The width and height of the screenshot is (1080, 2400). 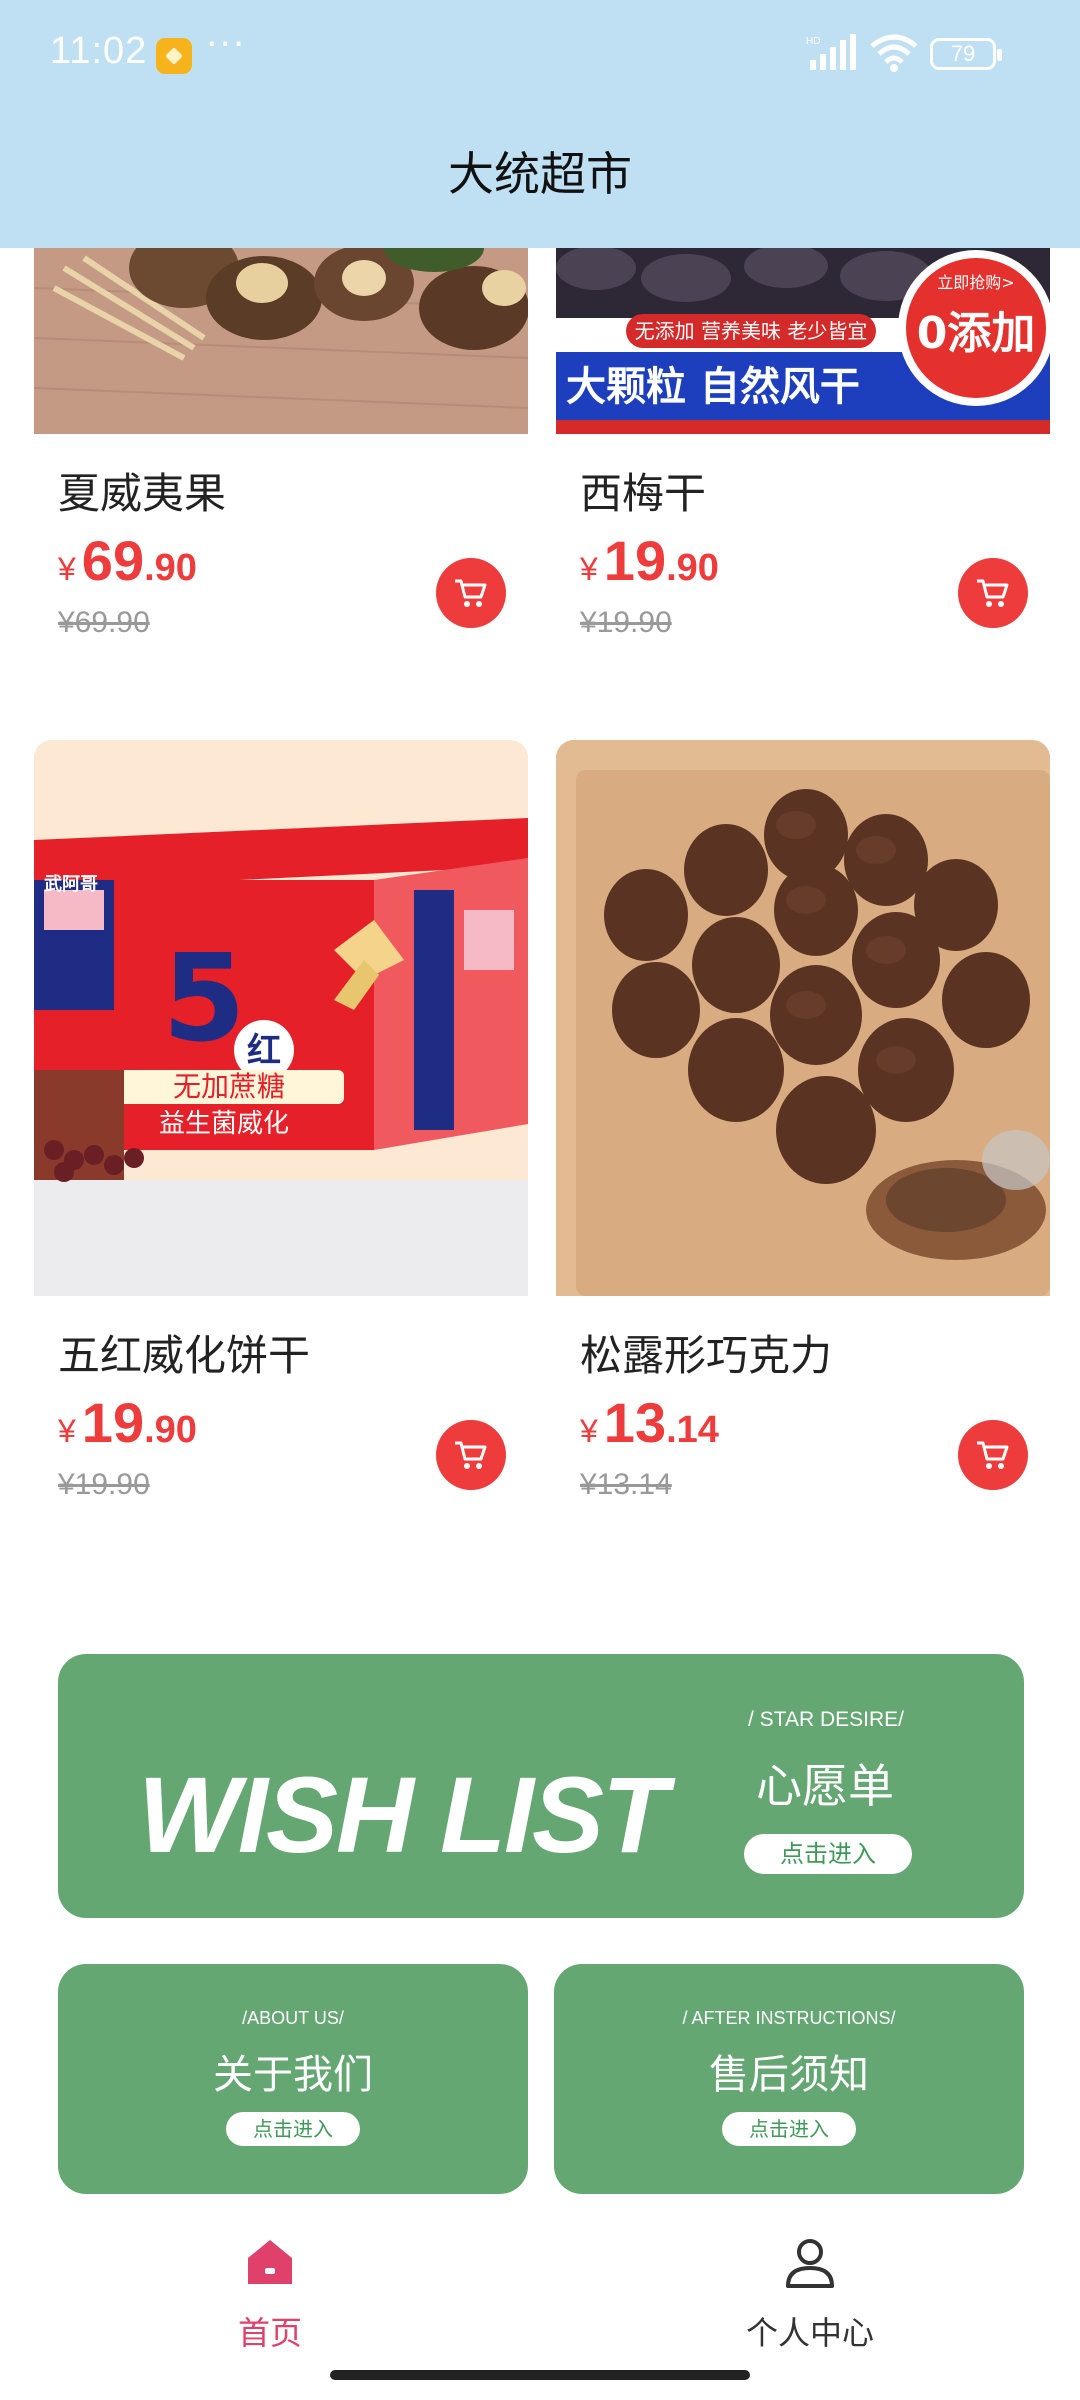 What do you see at coordinates (270, 2293) in the screenshot?
I see `tab-home: 首页` at bounding box center [270, 2293].